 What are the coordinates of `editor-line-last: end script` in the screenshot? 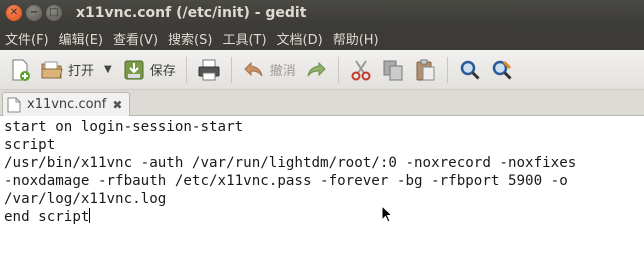 It's located at (47, 217).